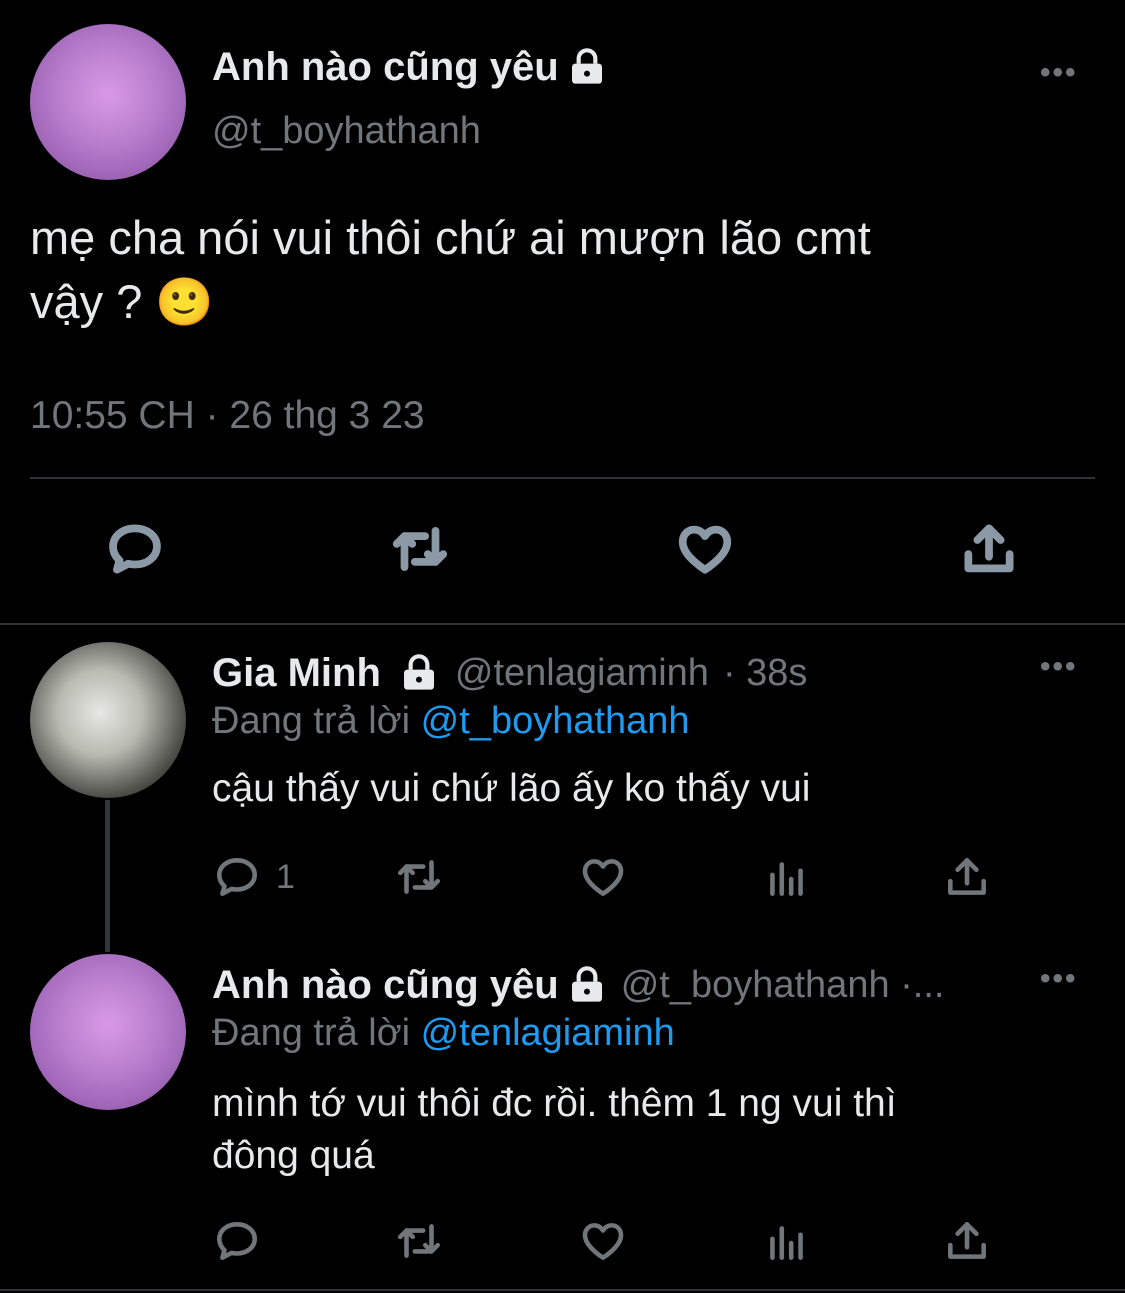  I want to click on smile-emoji-icon: 🙂, so click(184, 301).